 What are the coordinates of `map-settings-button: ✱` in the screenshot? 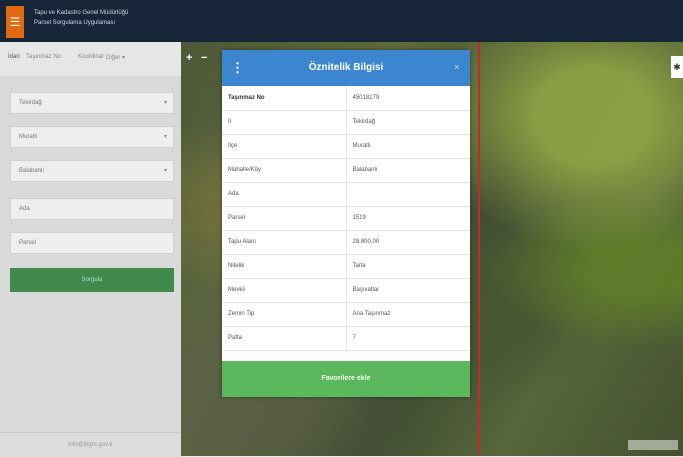 It's located at (677, 67).